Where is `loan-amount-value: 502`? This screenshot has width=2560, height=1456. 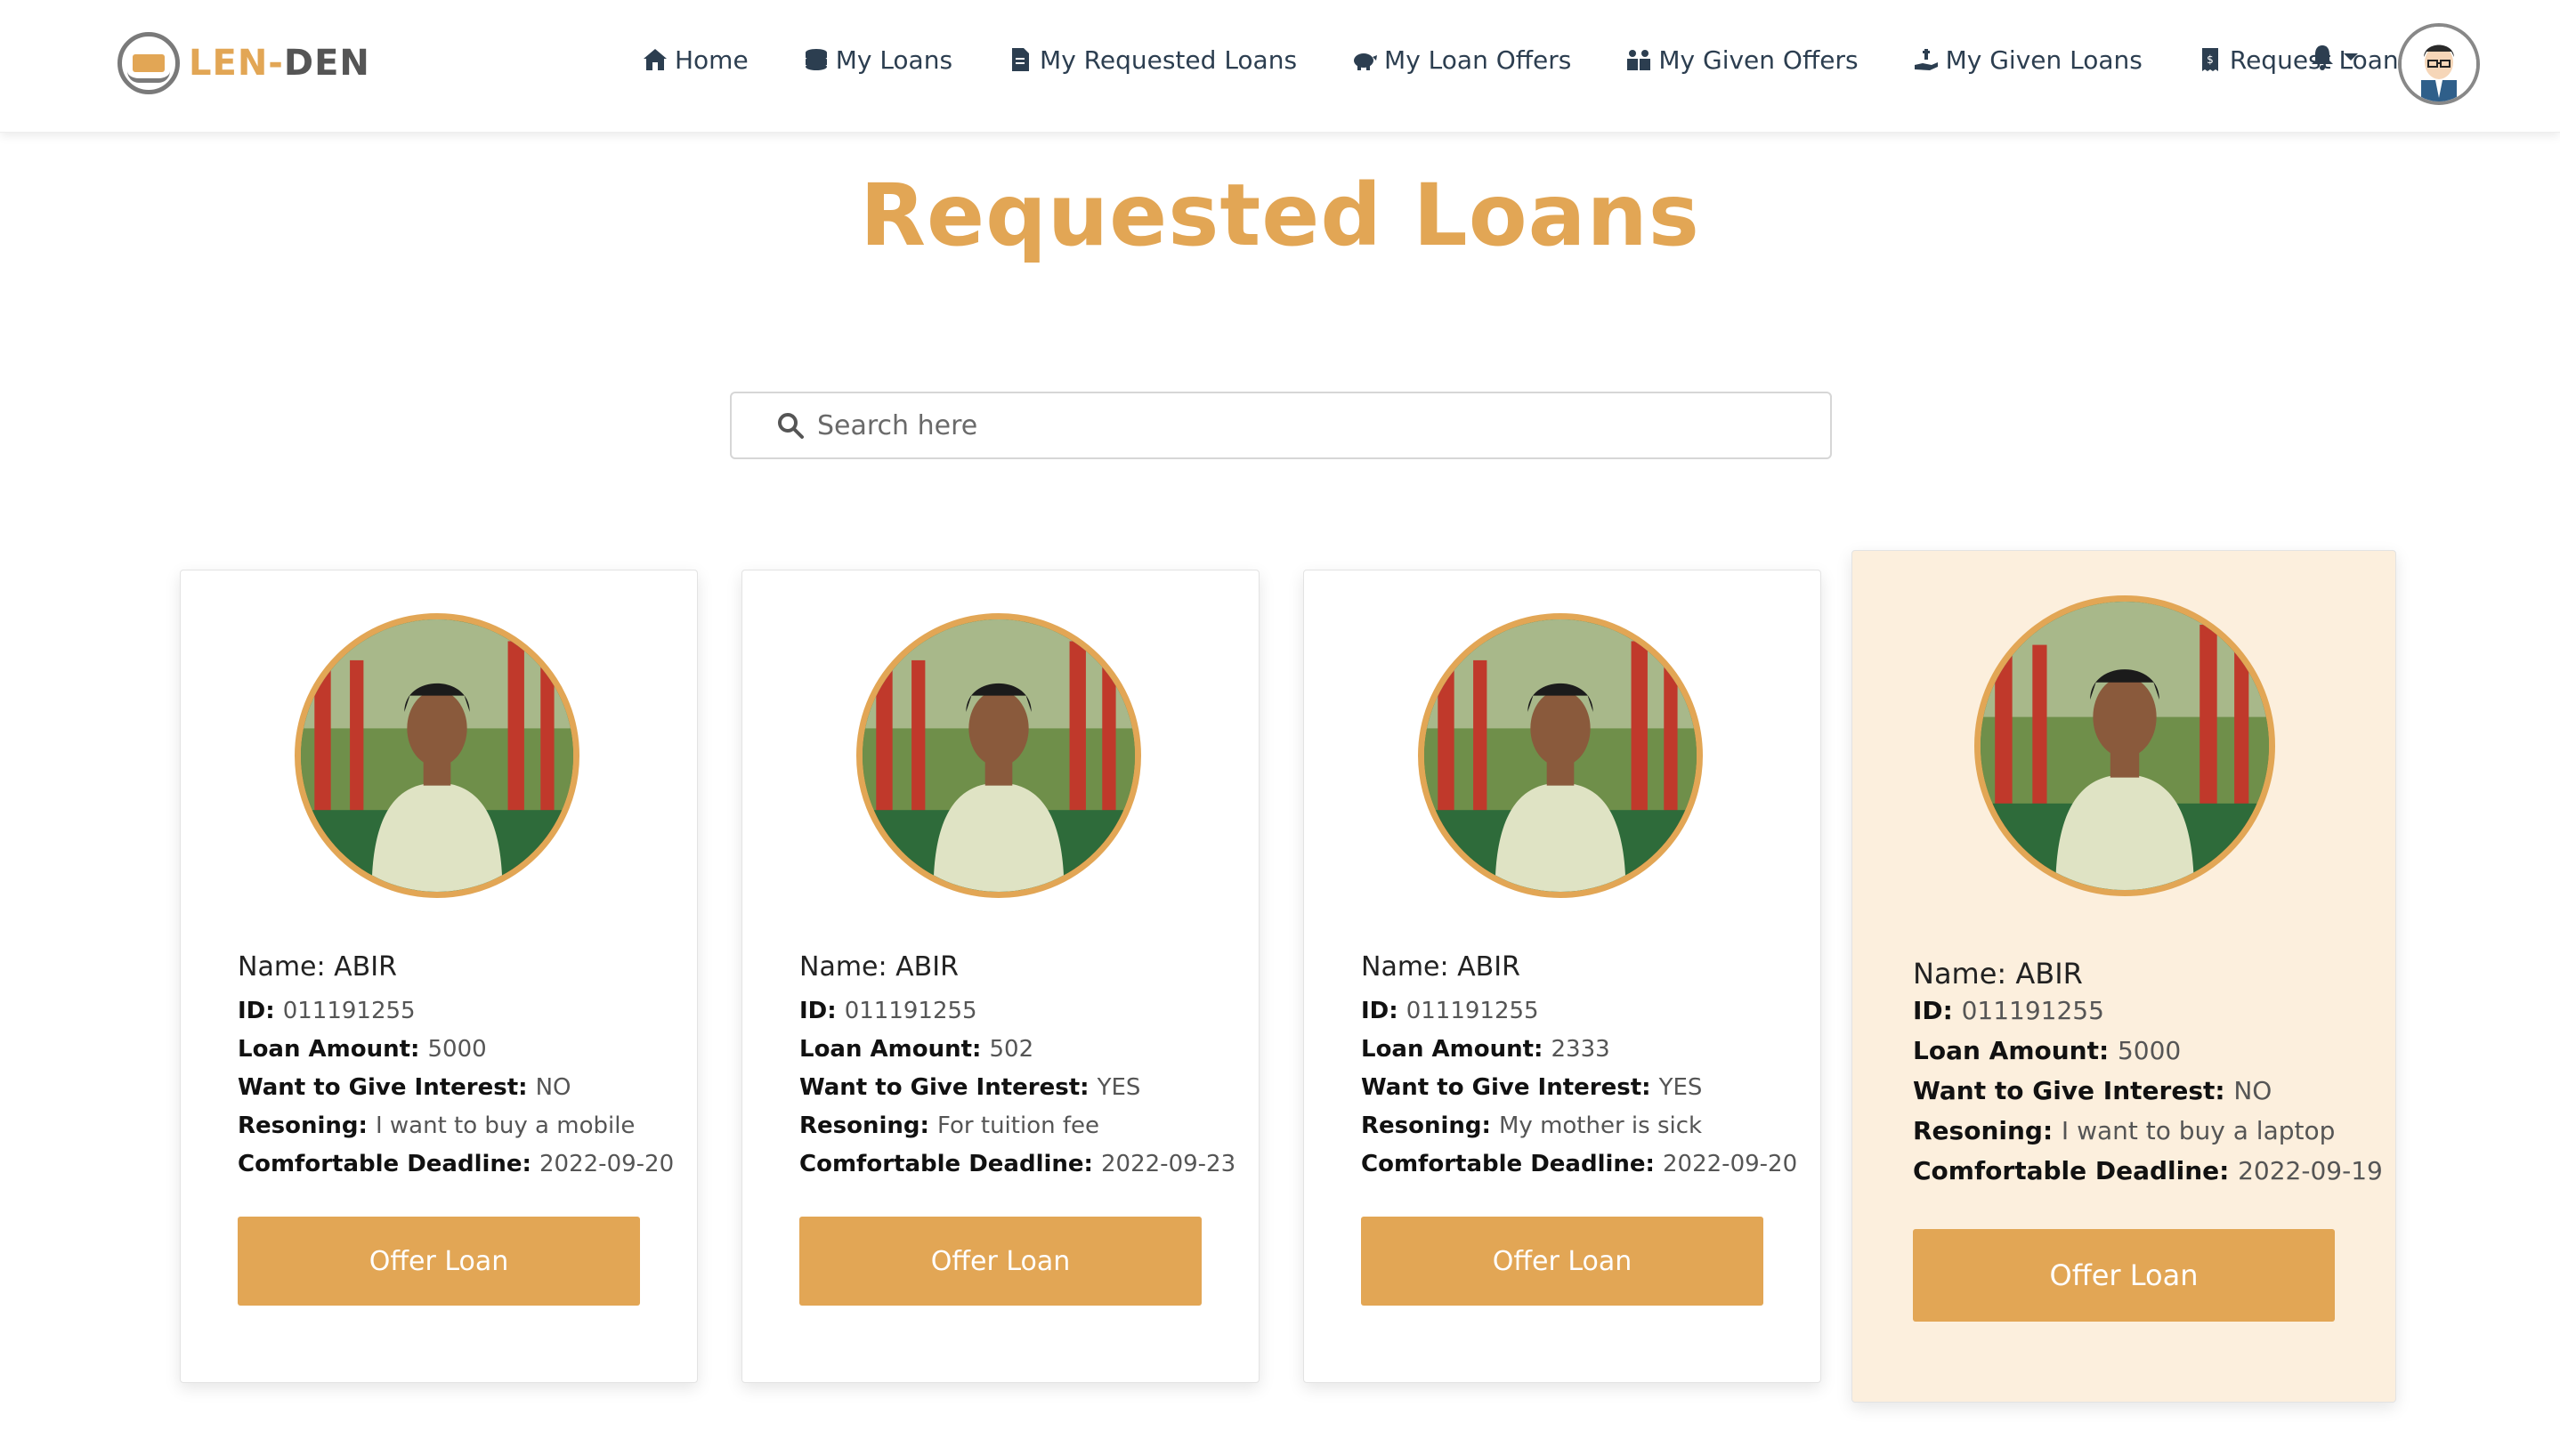 loan-amount-value: 502 is located at coordinates (1012, 1049).